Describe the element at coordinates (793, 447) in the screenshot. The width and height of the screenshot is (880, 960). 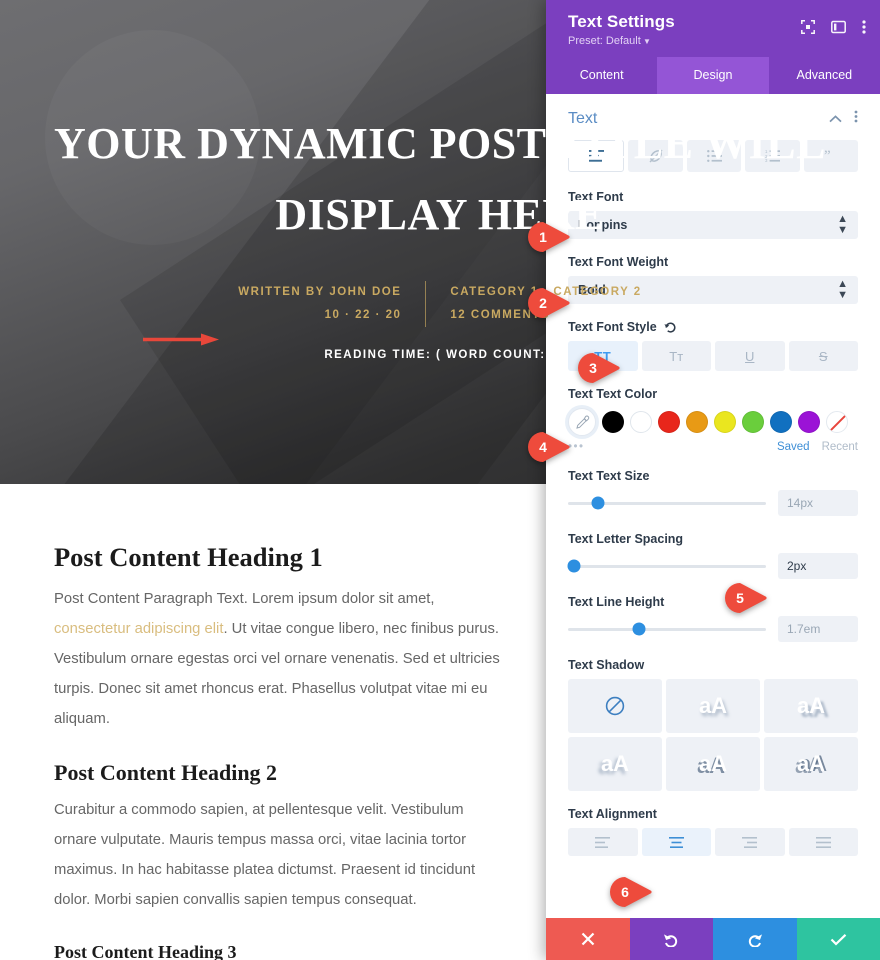
I see `saved-colors-tab: Saved` at that location.